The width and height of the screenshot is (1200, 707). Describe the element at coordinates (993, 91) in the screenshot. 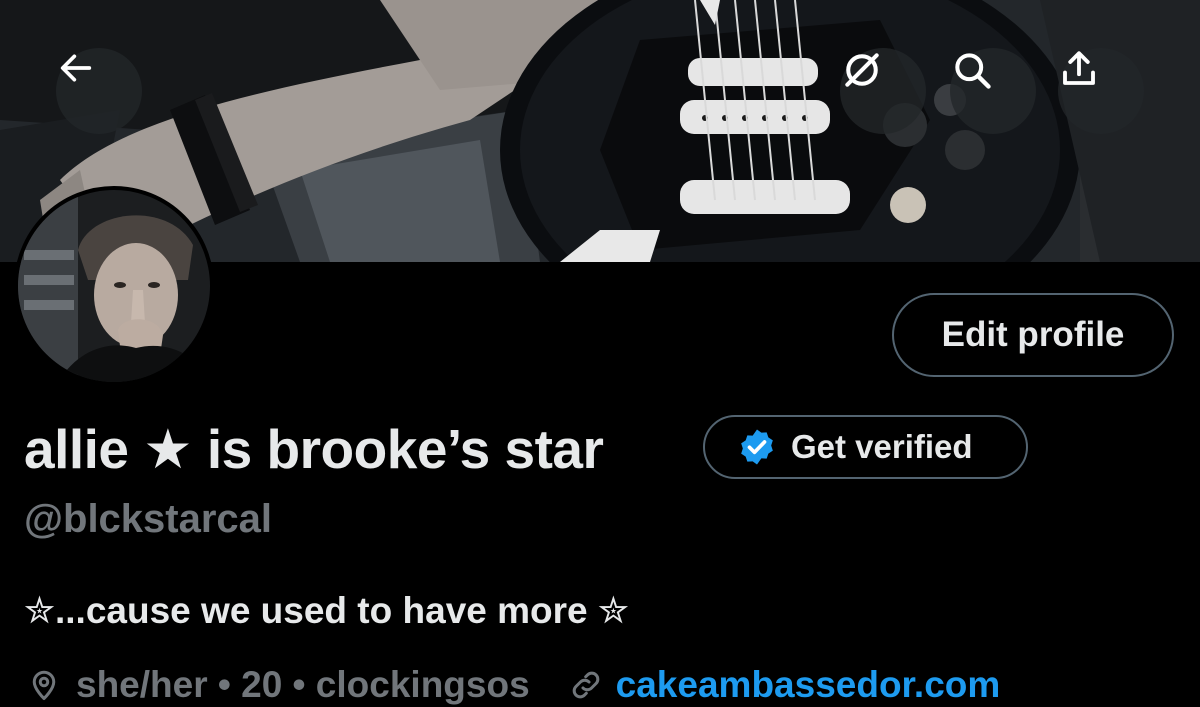

I see `search-button` at that location.